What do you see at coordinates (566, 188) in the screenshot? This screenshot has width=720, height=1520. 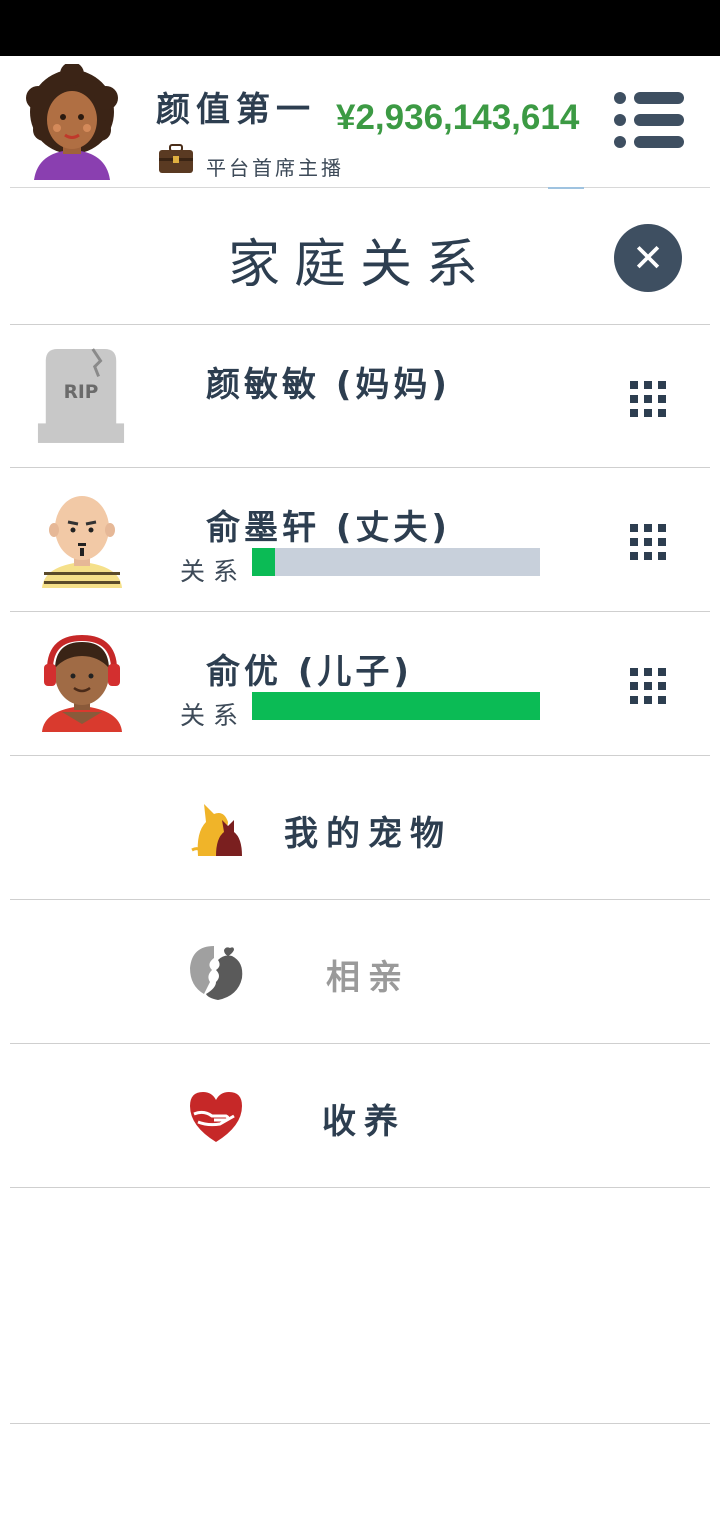 I see `scroll-indicator` at bounding box center [566, 188].